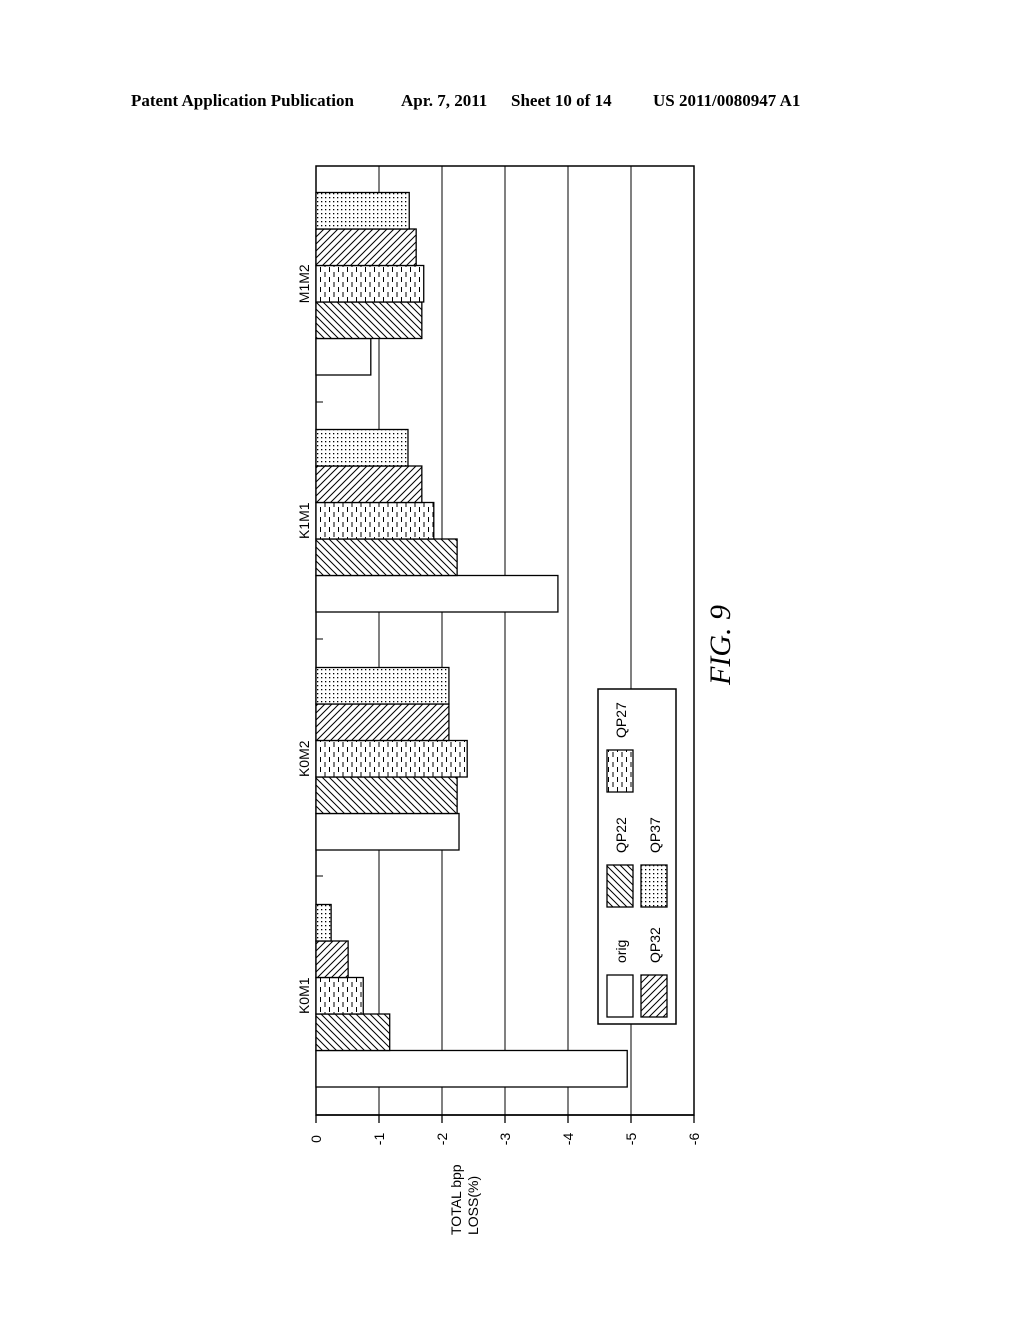 The height and width of the screenshot is (1320, 1024). Describe the element at coordinates (316, 1139) in the screenshot. I see `tick-label: 0` at that location.